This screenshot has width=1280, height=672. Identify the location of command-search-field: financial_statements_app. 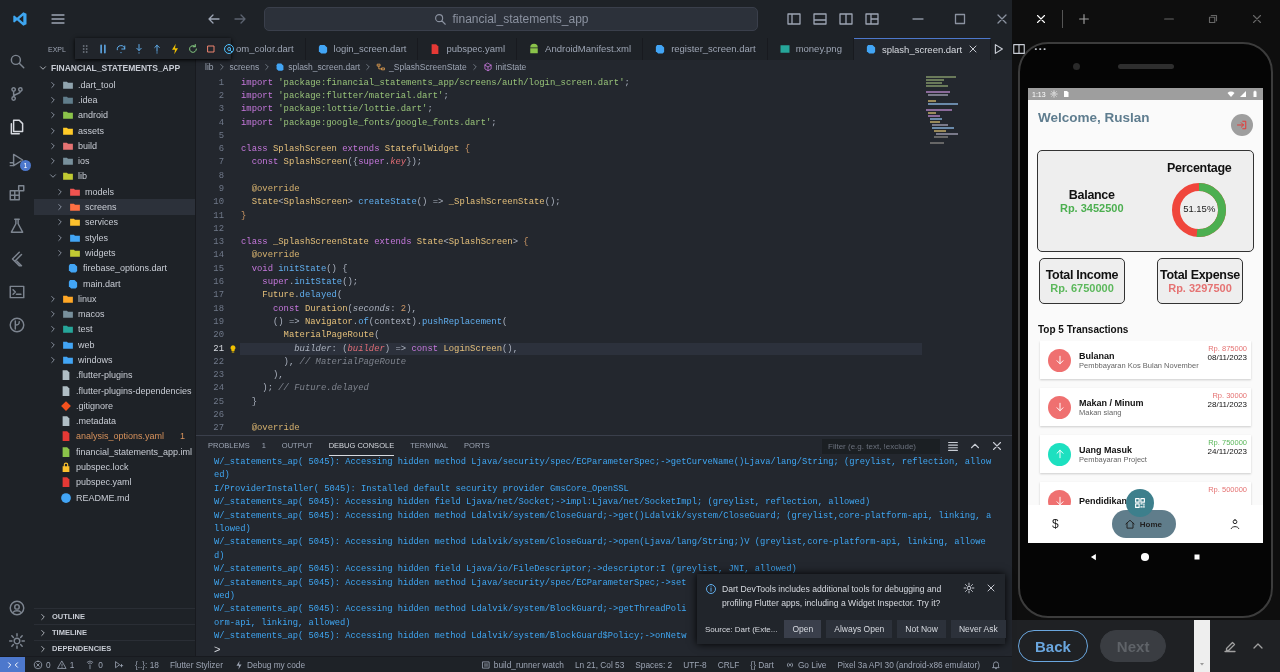
(511, 19).